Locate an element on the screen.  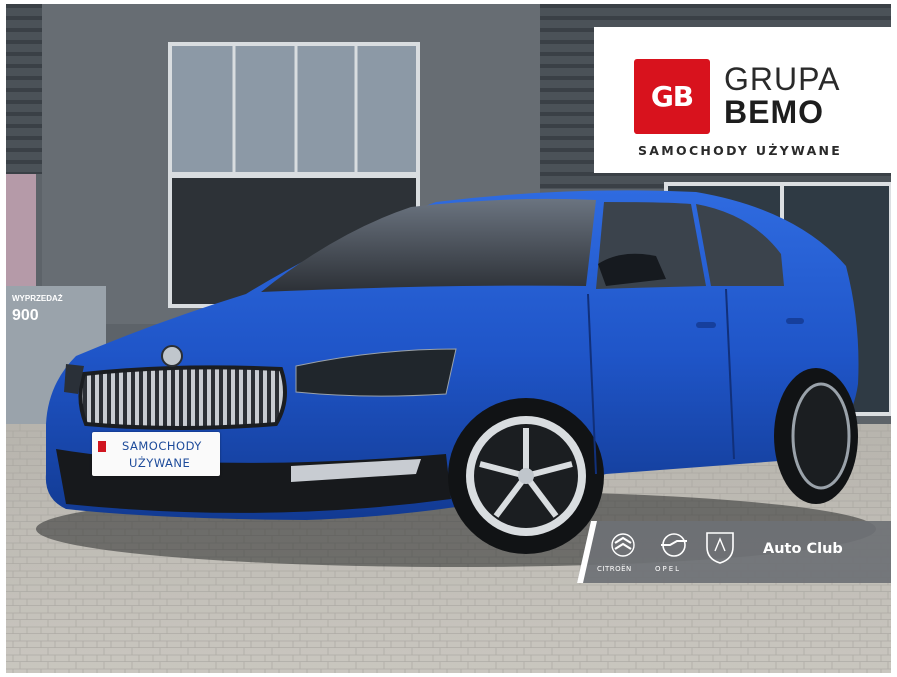
brand-label-citroen: CITROËN is located at coordinates (614, 569).